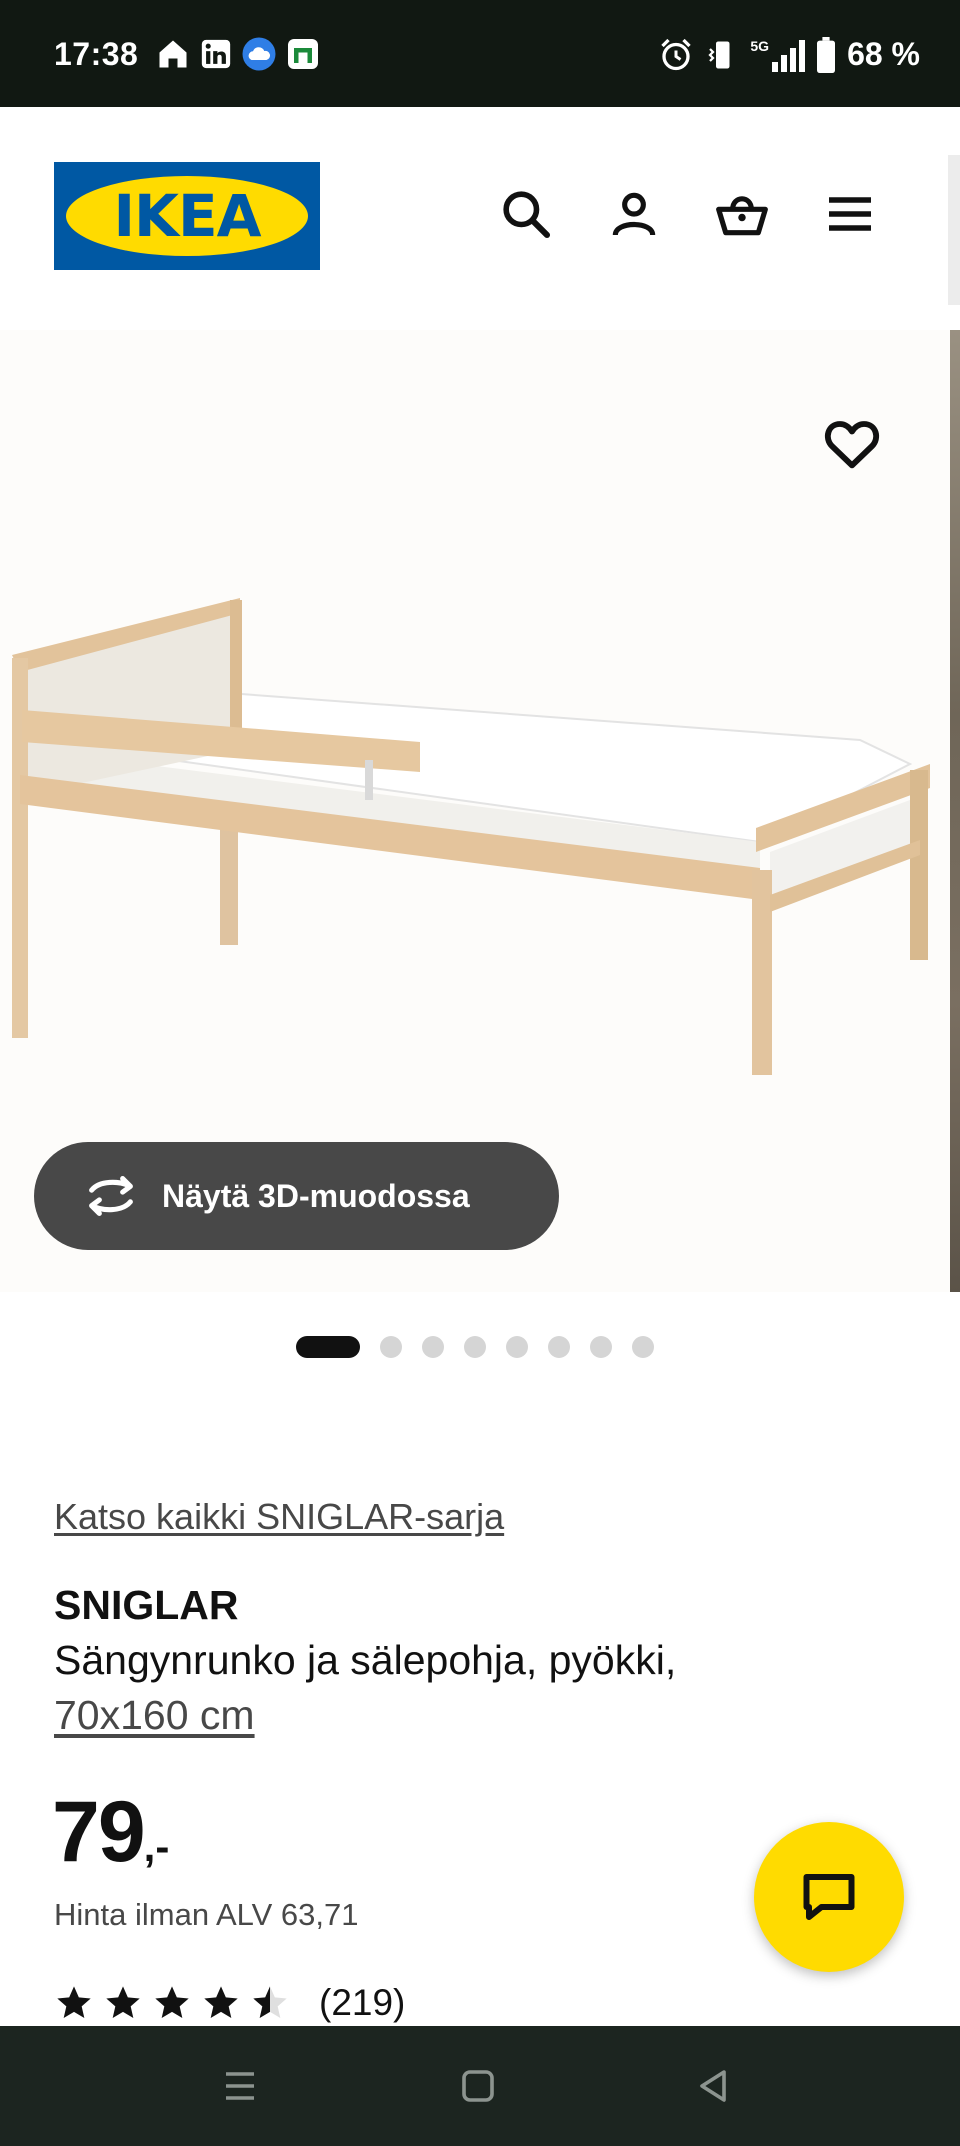 This screenshot has height=2146, width=960. I want to click on price-excl-vat: Hinta ilman ALV 63,71, so click(206, 1914).